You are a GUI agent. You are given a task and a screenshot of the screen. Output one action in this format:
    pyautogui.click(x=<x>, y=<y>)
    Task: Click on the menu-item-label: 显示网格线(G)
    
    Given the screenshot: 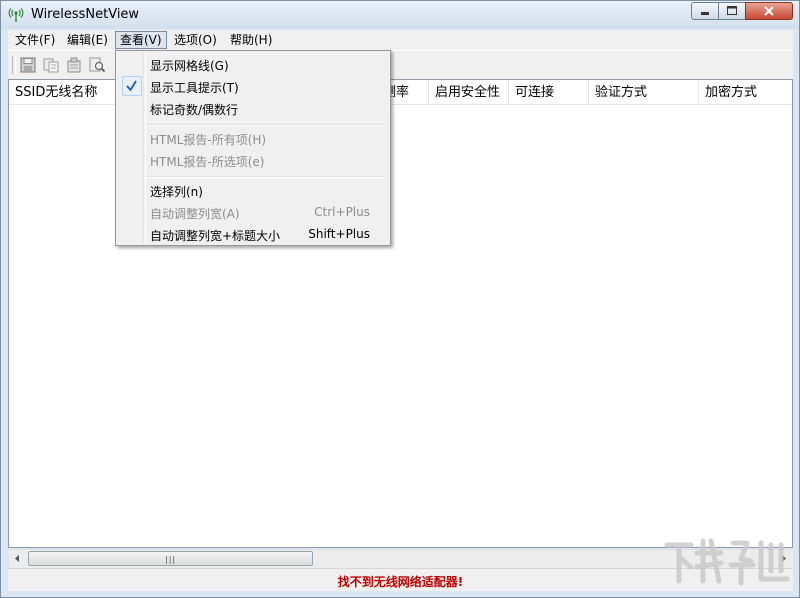 What is the action you would take?
    pyautogui.click(x=189, y=66)
    